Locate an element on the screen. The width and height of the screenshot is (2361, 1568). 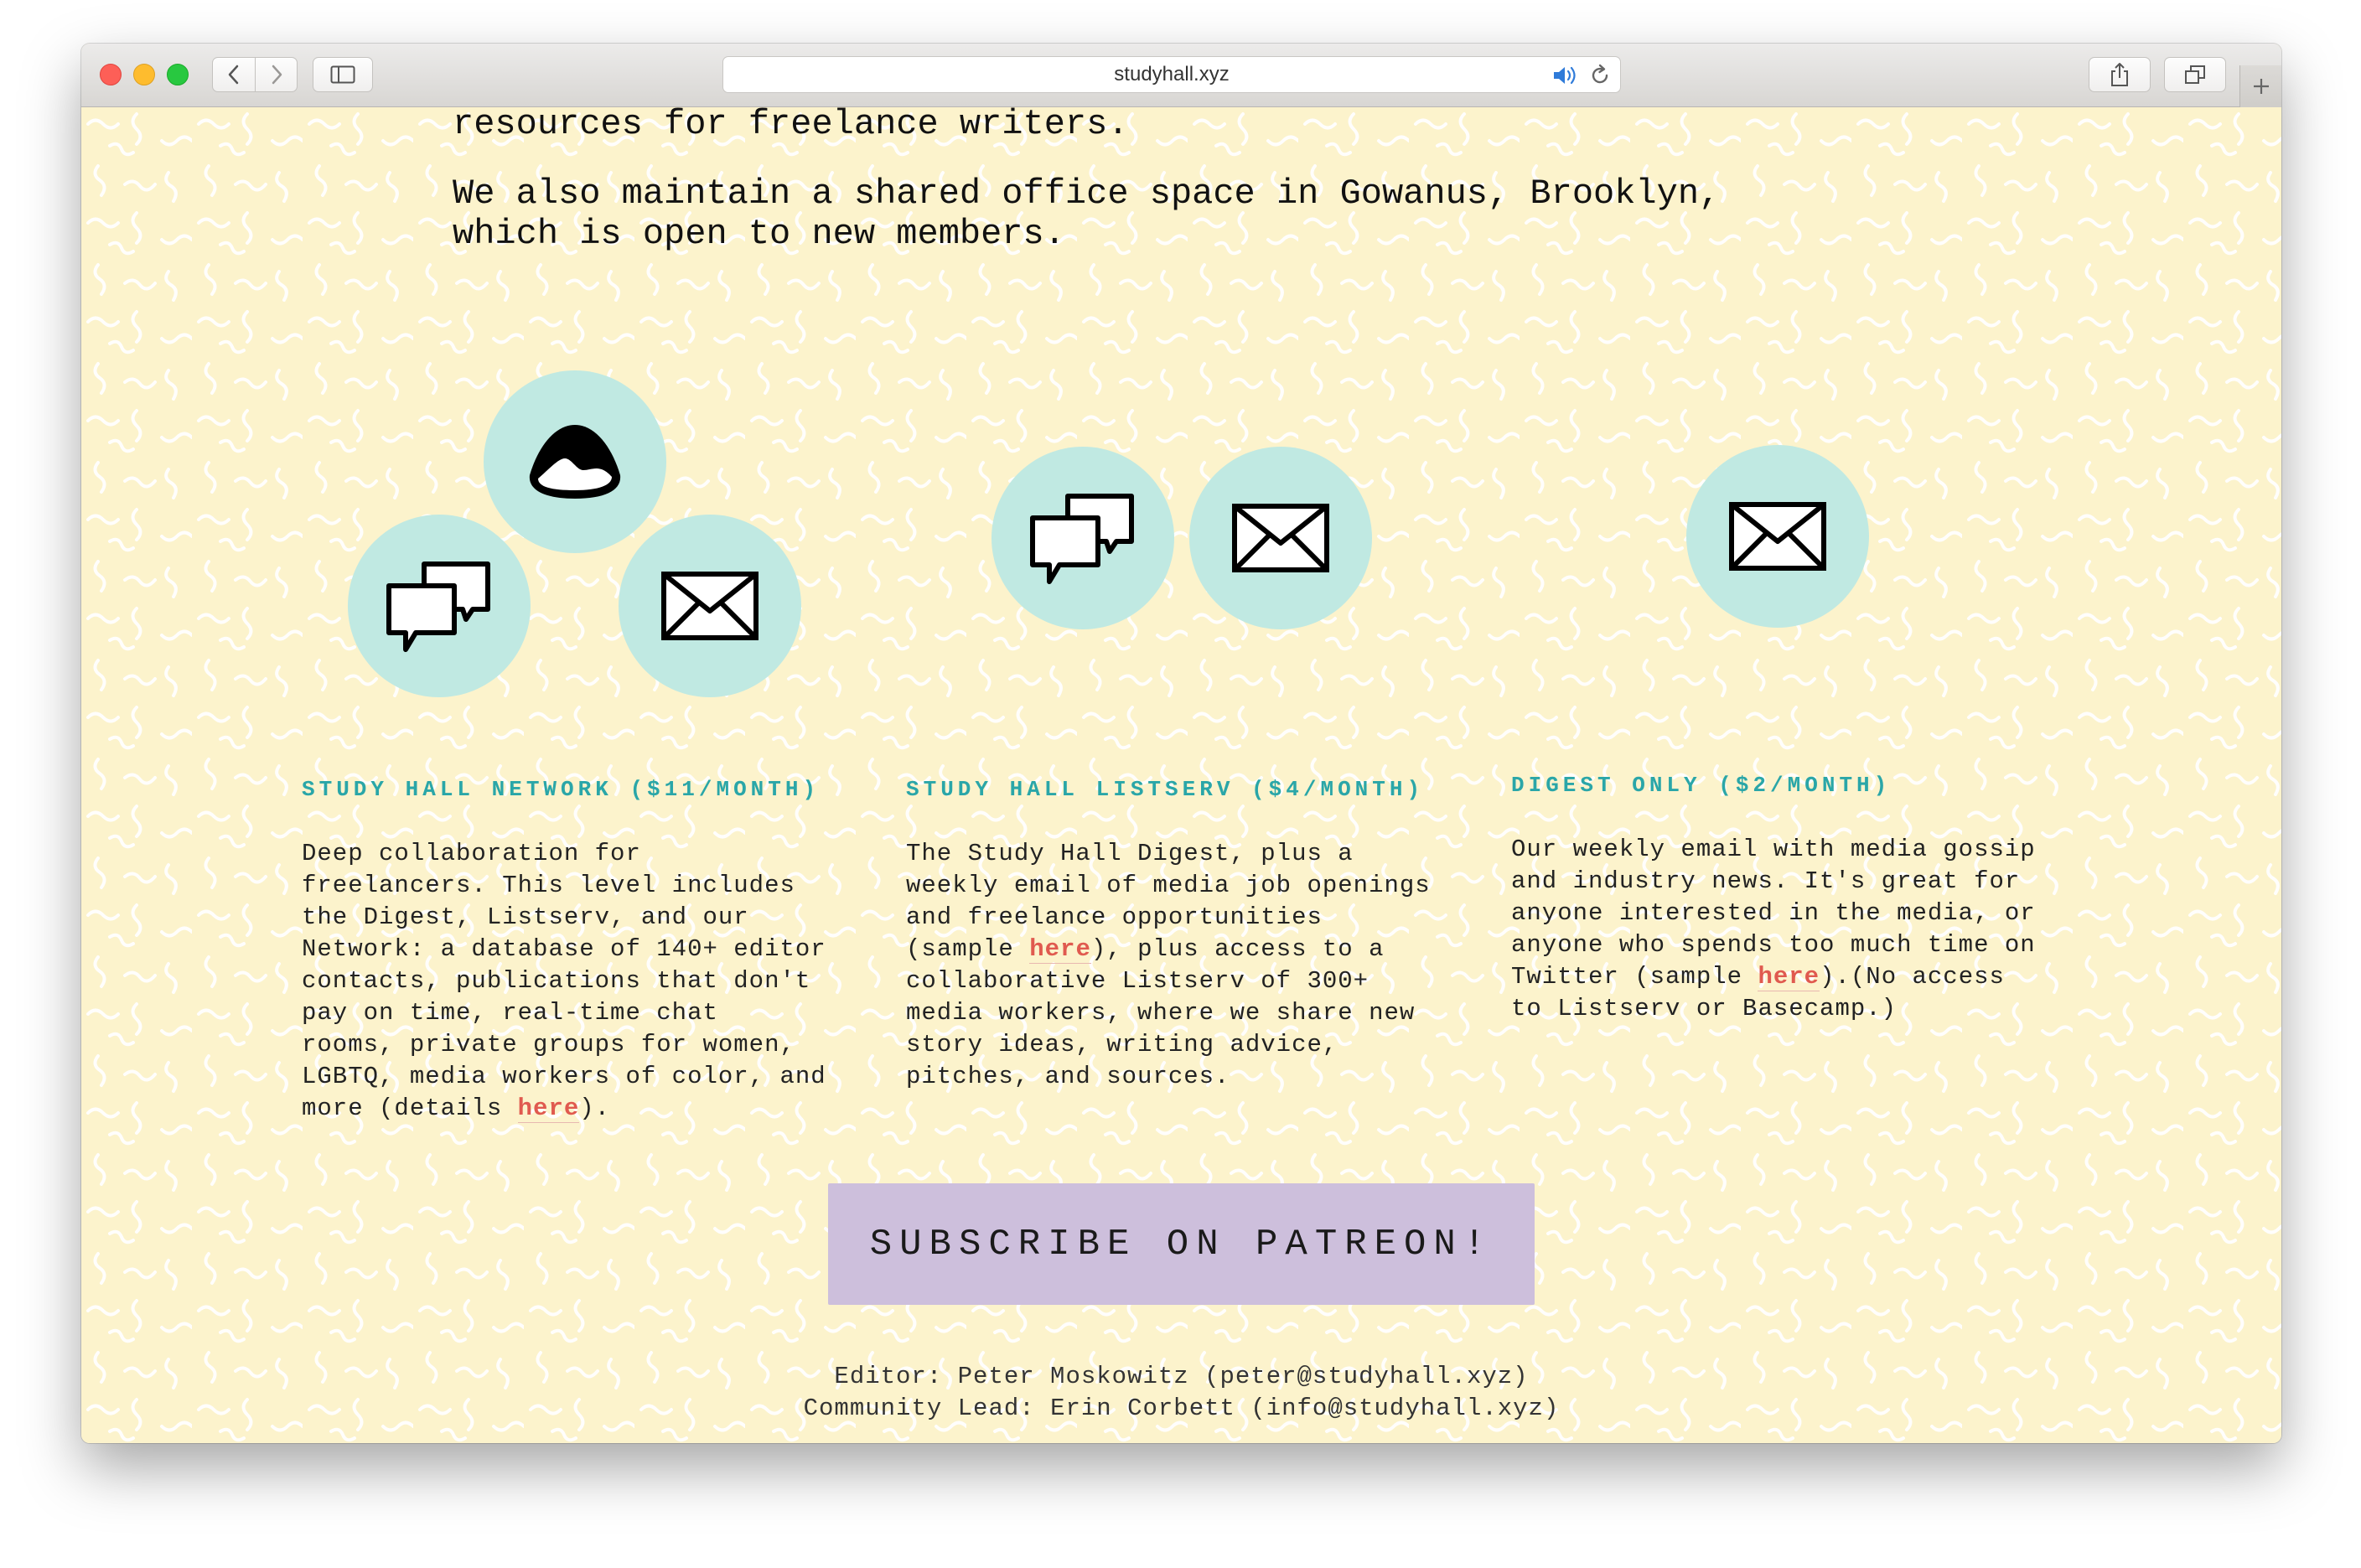
plus-icon is located at coordinates (2262, 87).